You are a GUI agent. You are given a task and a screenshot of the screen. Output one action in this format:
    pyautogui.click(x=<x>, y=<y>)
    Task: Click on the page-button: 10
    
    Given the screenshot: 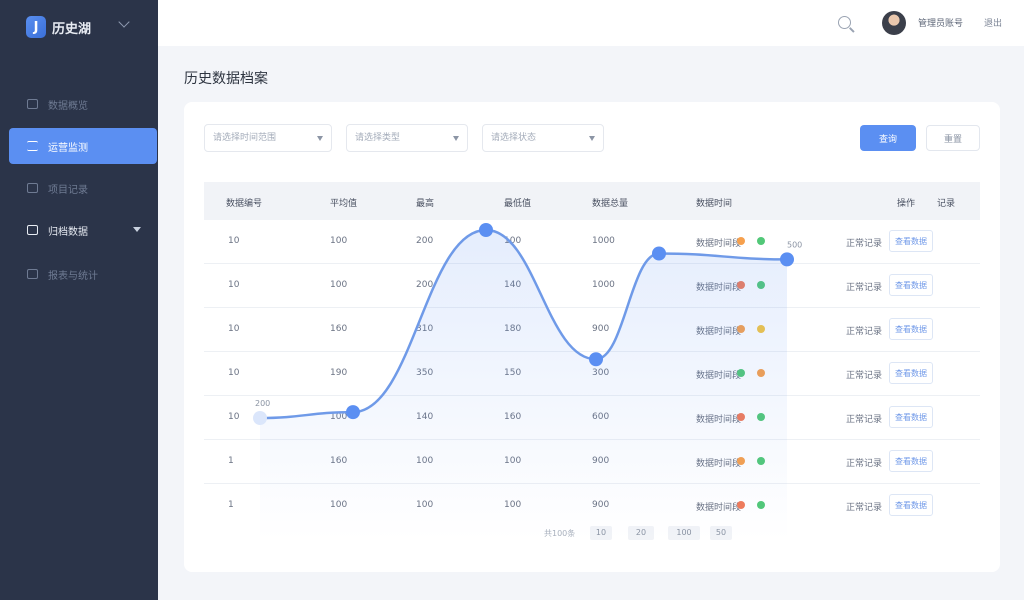 What is the action you would take?
    pyautogui.click(x=601, y=533)
    